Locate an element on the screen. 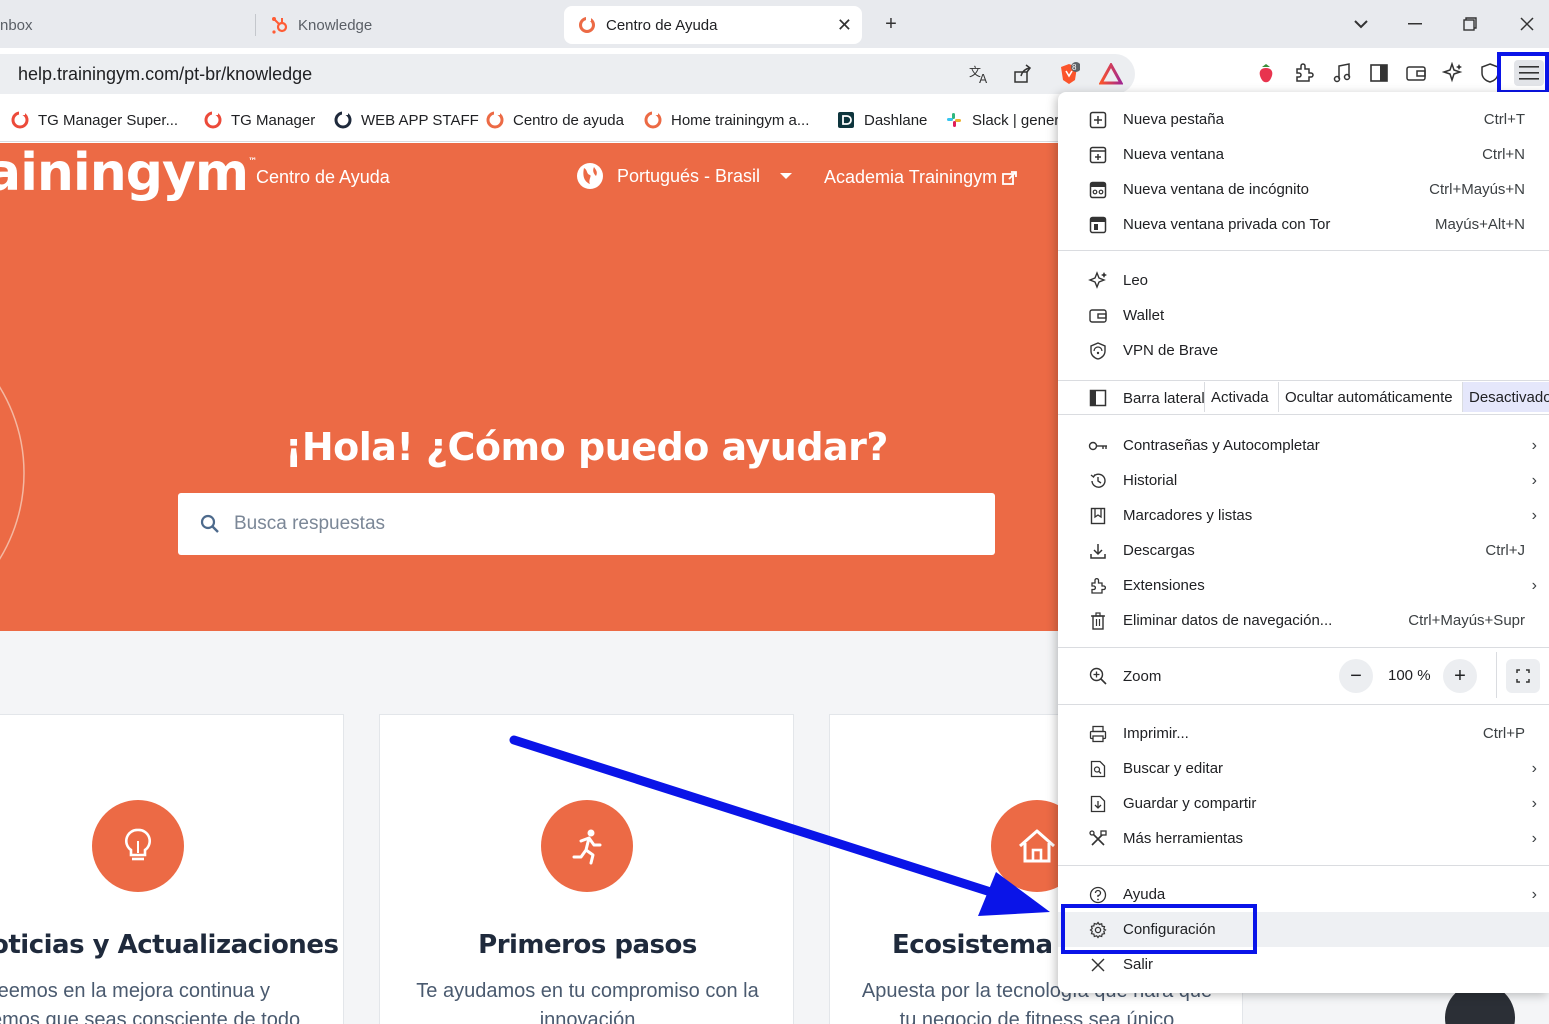 The image size is (1549, 1024). trainingym-logo: ainingym™ is located at coordinates (128, 173).